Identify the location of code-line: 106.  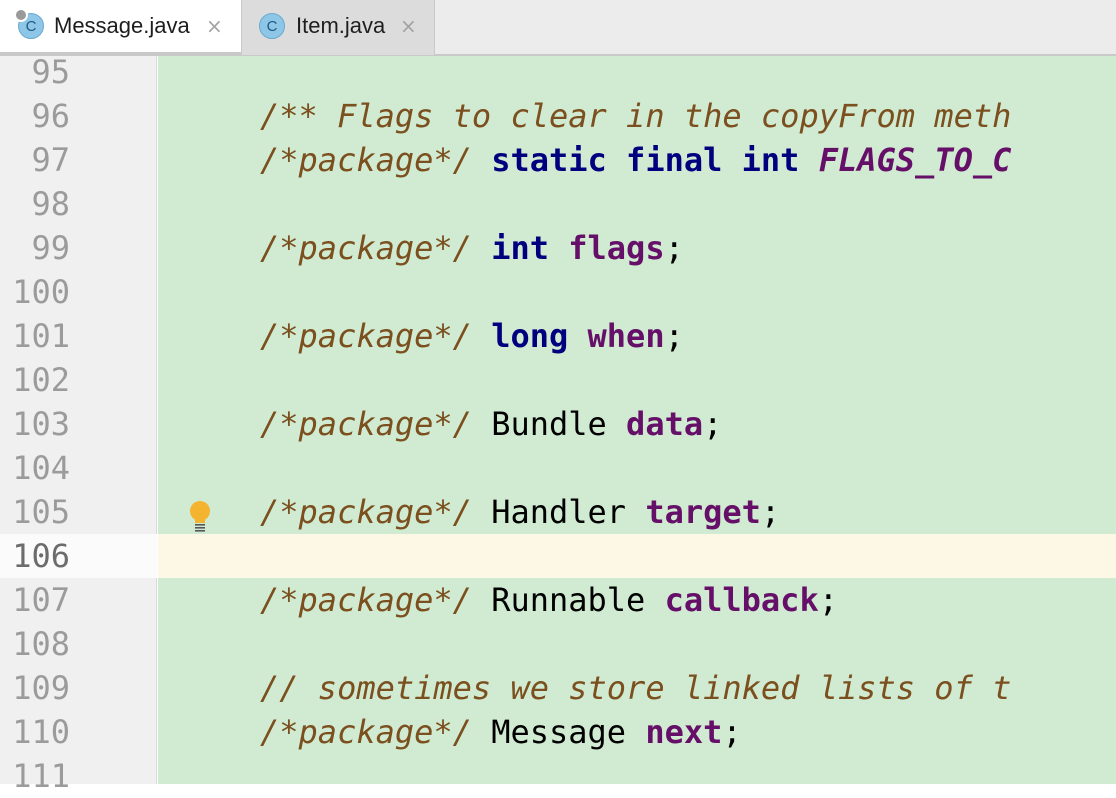
(558, 556).